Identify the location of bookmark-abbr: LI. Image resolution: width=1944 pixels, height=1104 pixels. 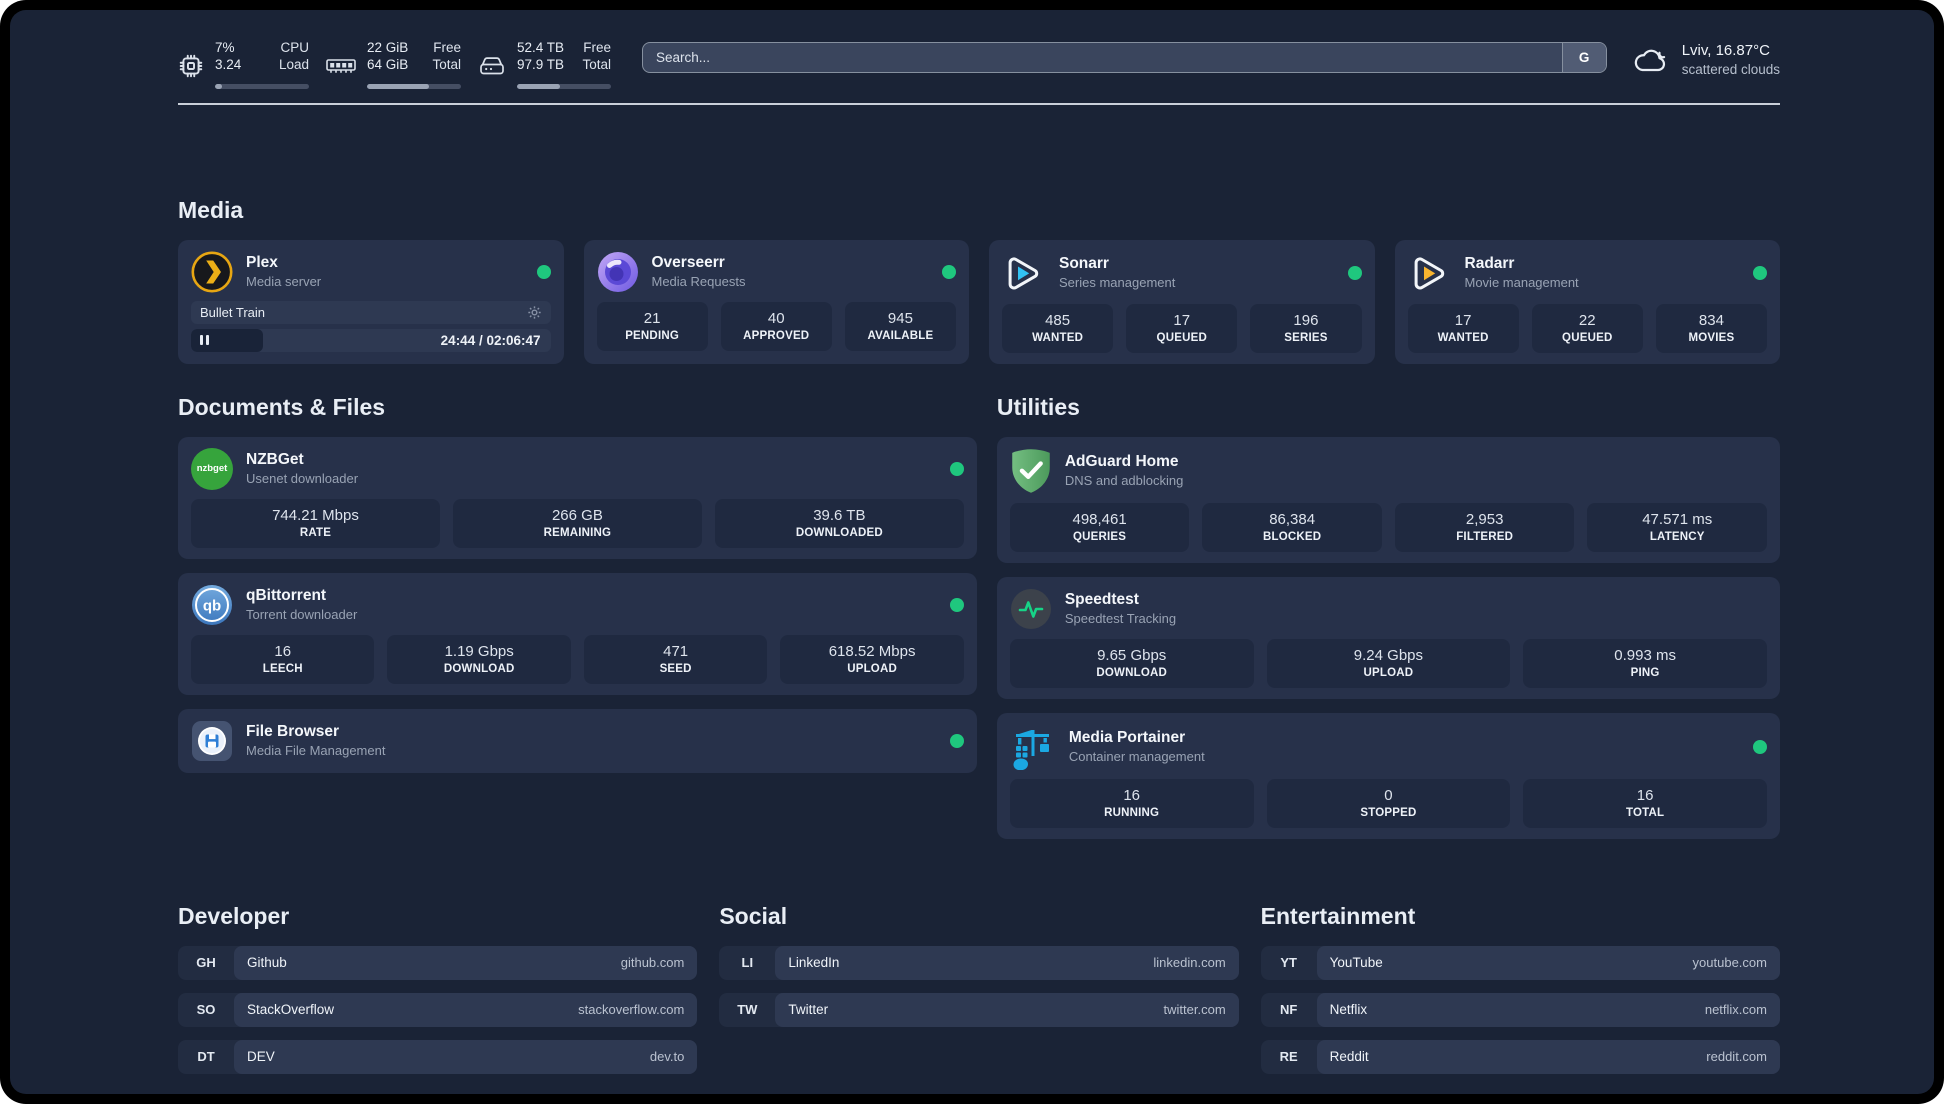
(747, 962).